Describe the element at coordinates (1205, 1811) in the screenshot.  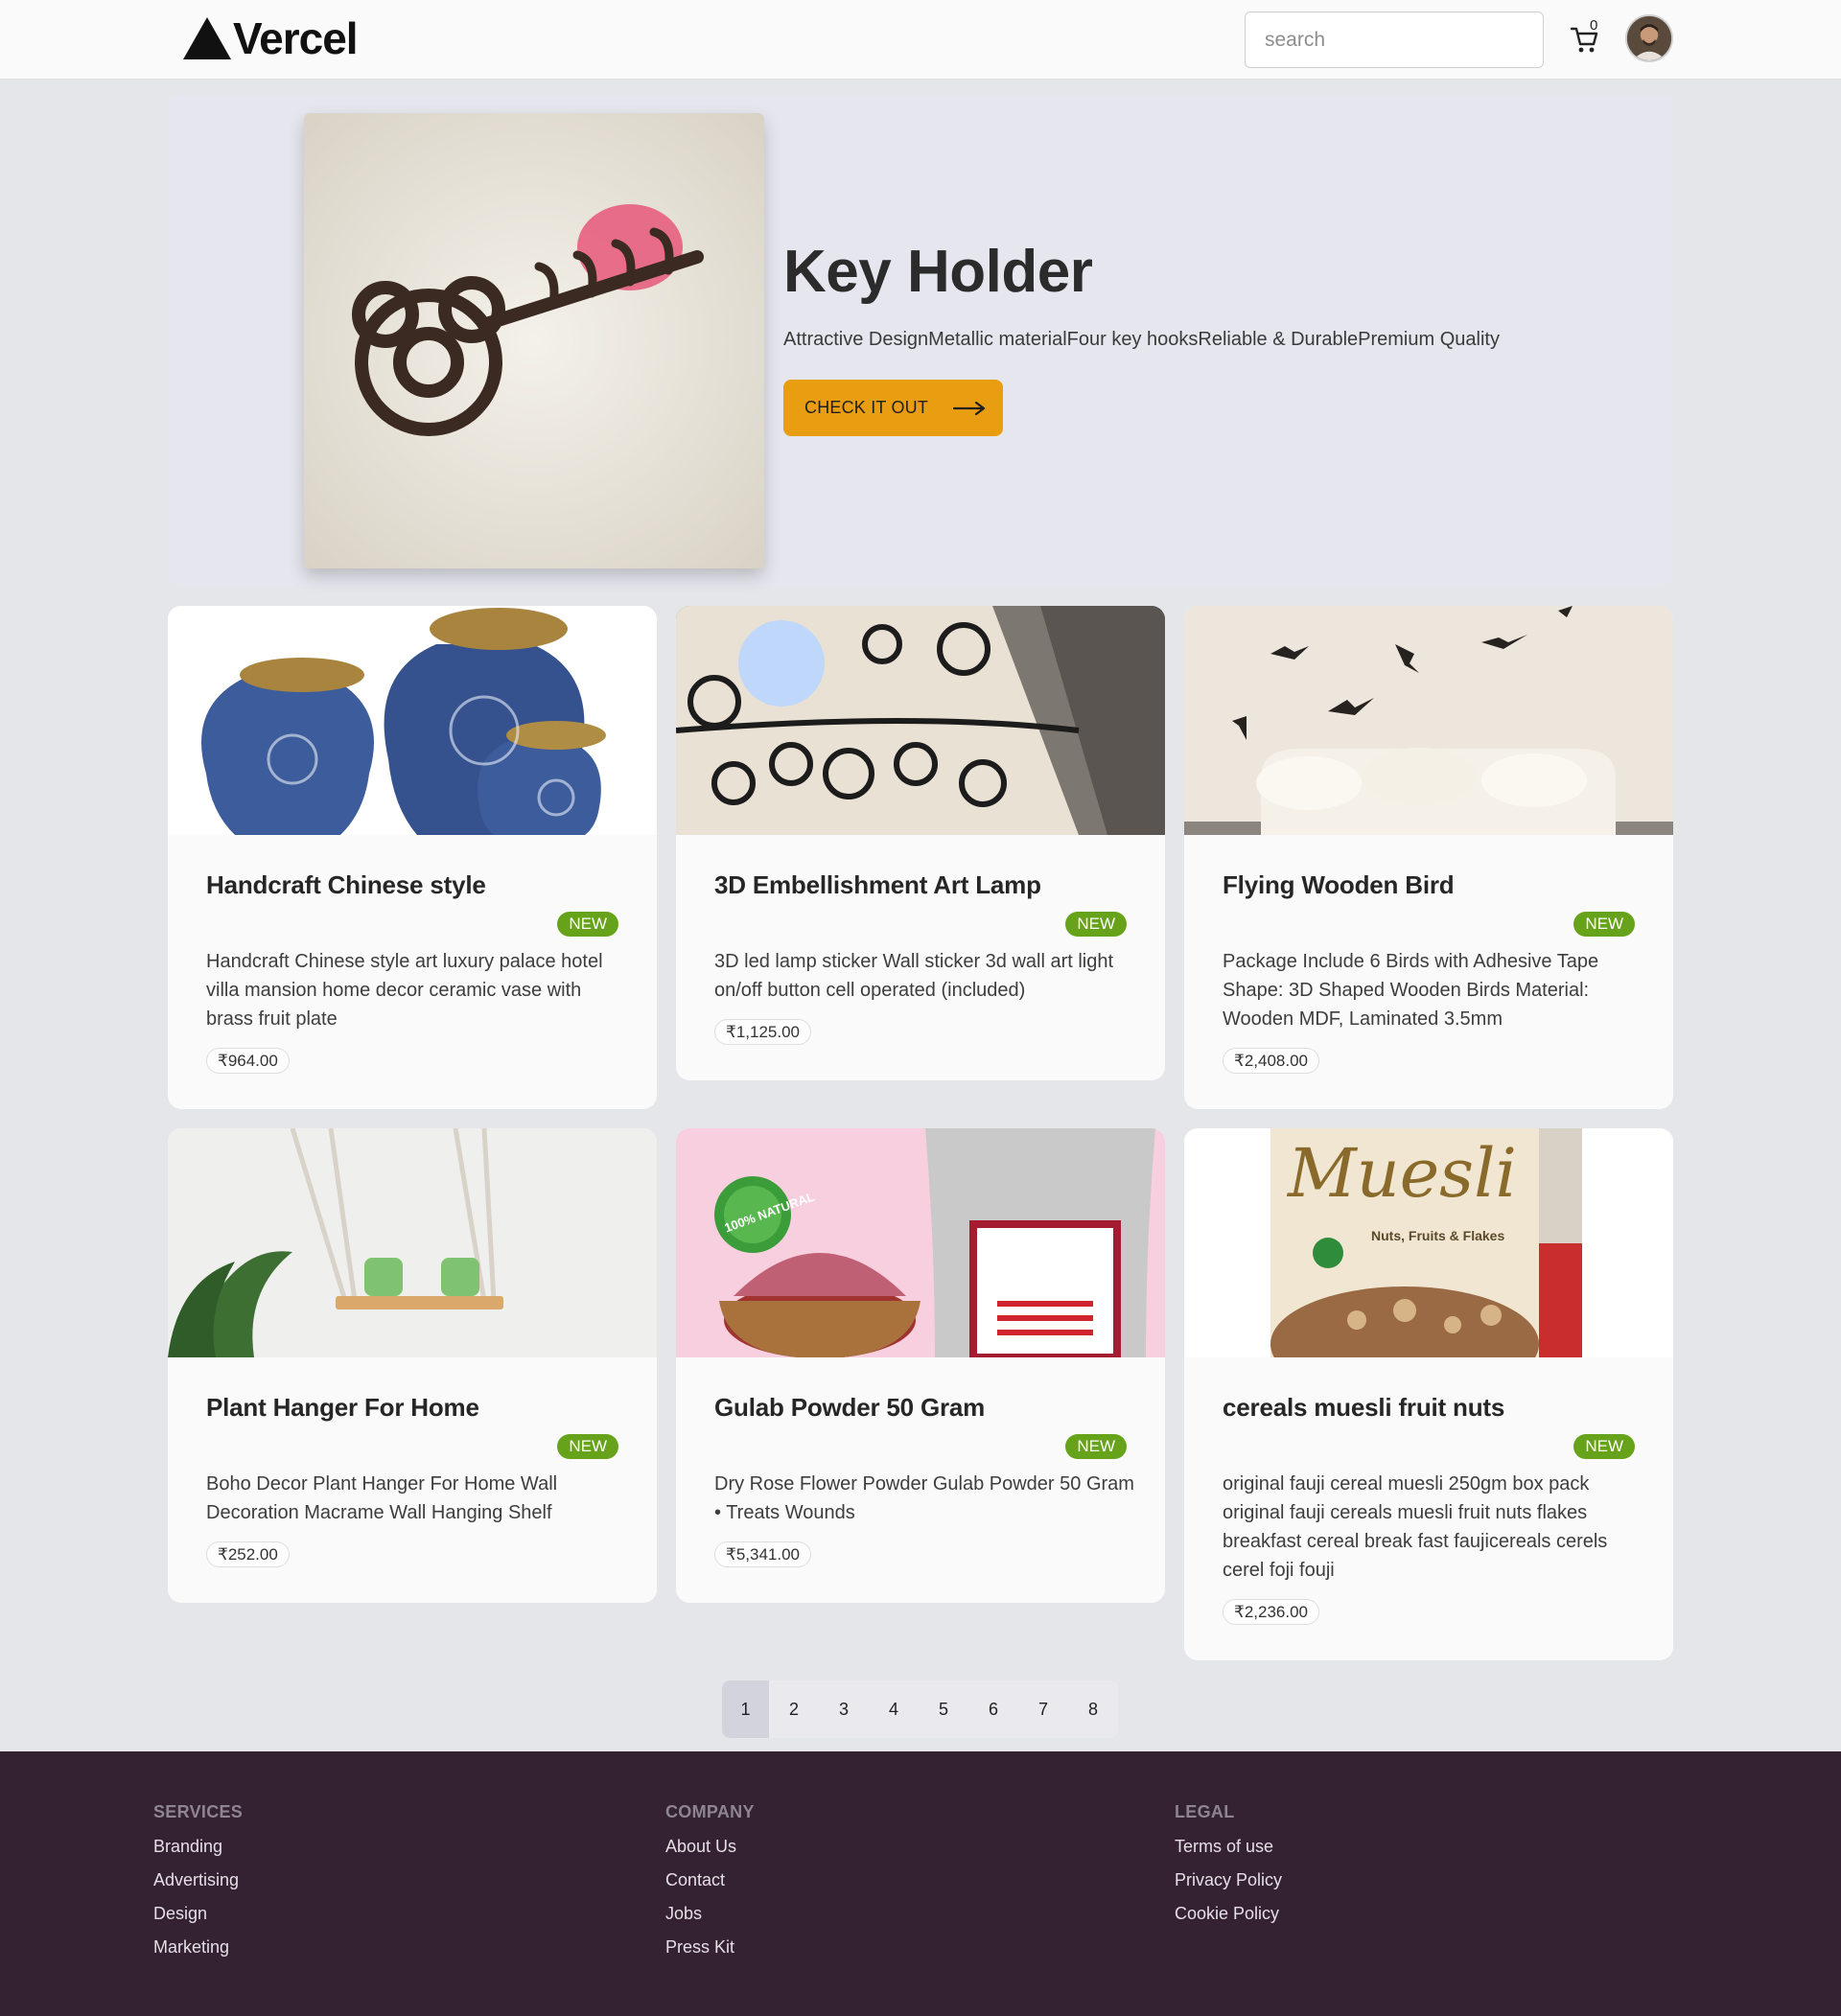
I see `footer-heading: LEGAL` at that location.